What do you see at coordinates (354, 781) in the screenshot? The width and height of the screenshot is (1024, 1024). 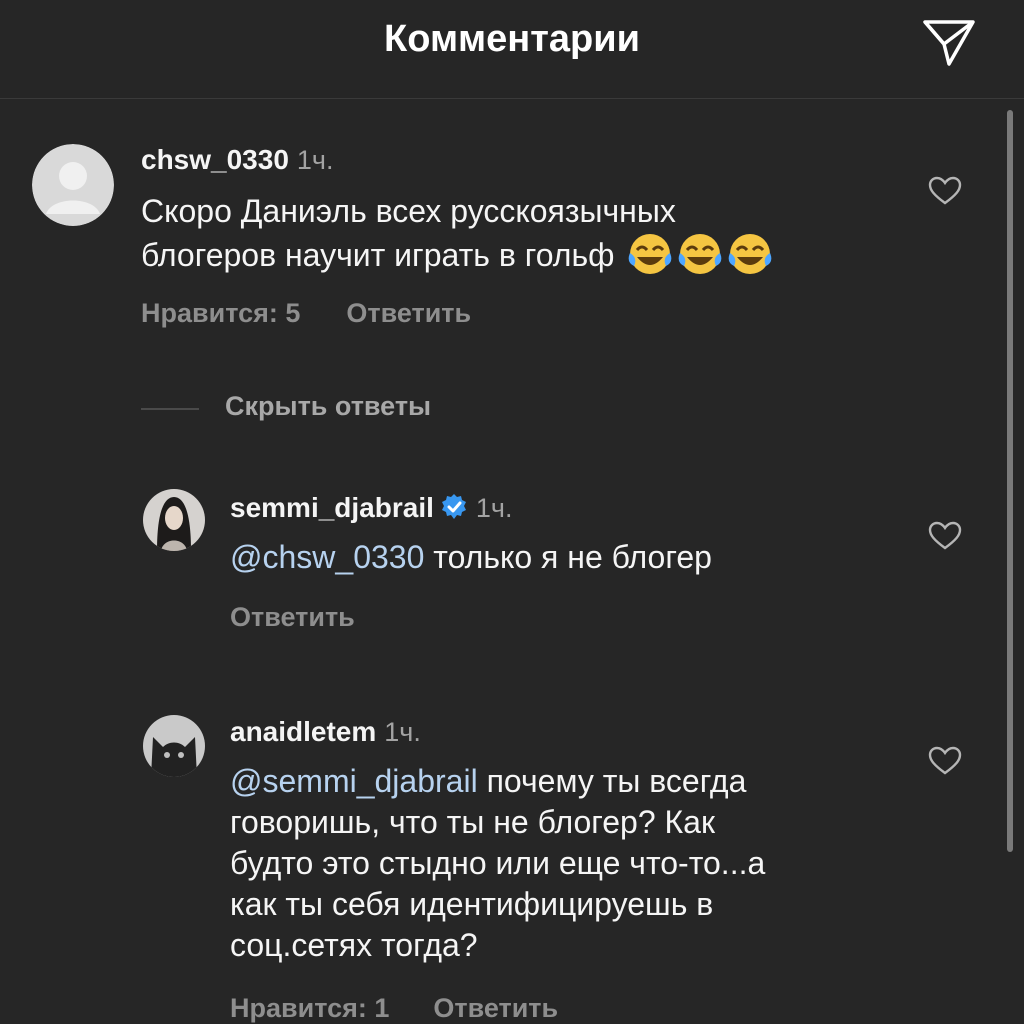 I see `mention-link: @semmi_djabrail` at bounding box center [354, 781].